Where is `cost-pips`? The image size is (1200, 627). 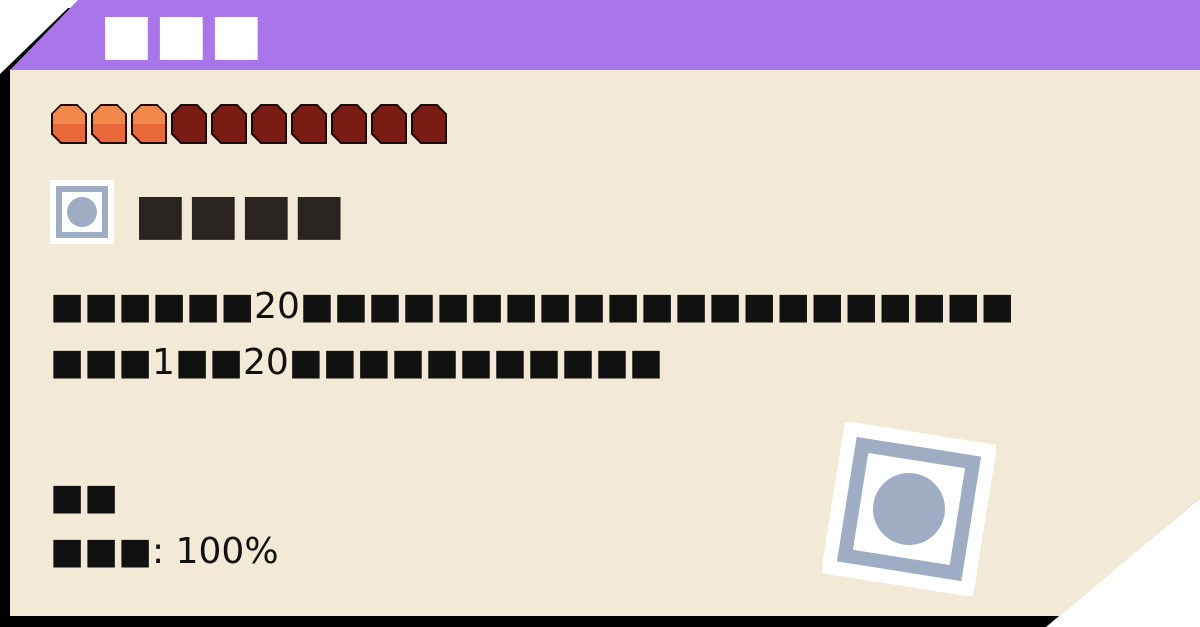
cost-pips is located at coordinates (249, 124).